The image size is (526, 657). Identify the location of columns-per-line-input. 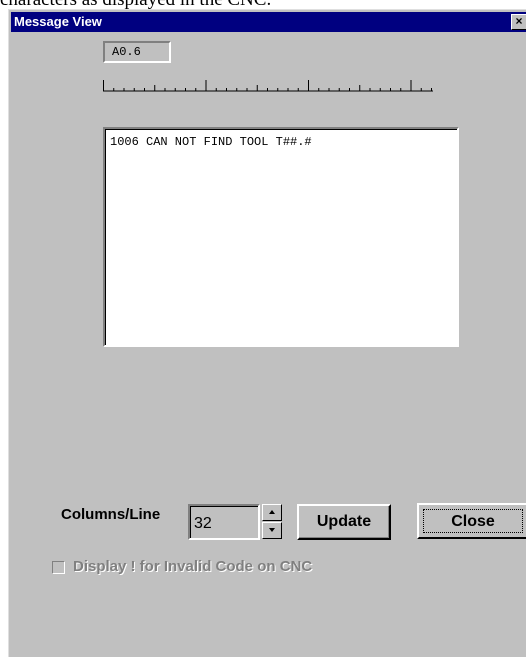
(224, 522).